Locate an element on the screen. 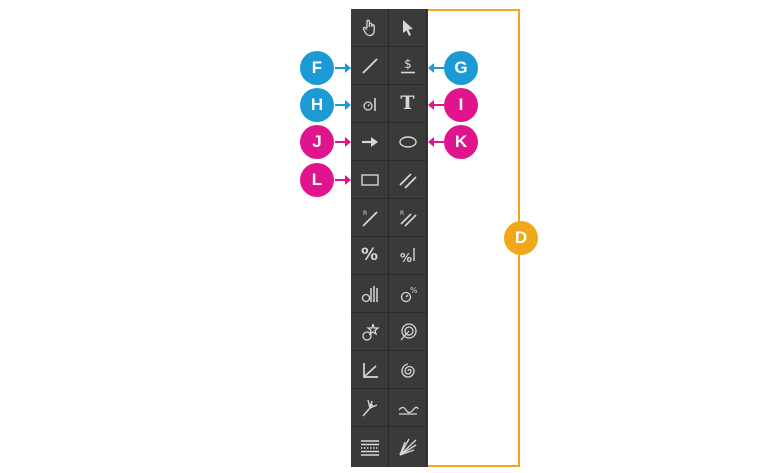 The image size is (780, 473). dollar-value-tool-button: $ is located at coordinates (408, 66).